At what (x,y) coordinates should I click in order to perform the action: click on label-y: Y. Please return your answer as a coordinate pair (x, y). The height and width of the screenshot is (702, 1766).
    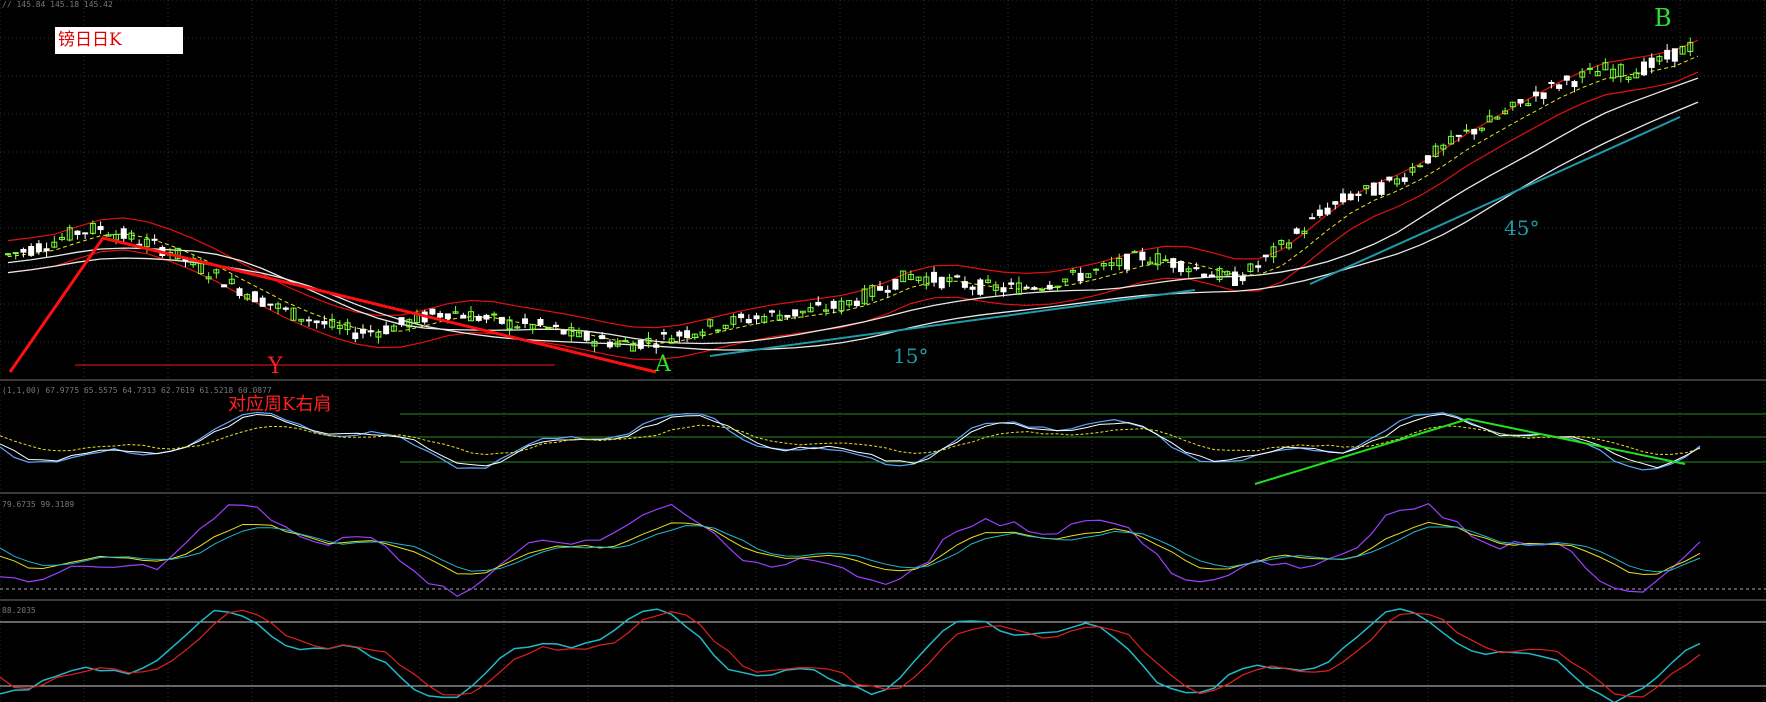
    Looking at the image, I should click on (275, 366).